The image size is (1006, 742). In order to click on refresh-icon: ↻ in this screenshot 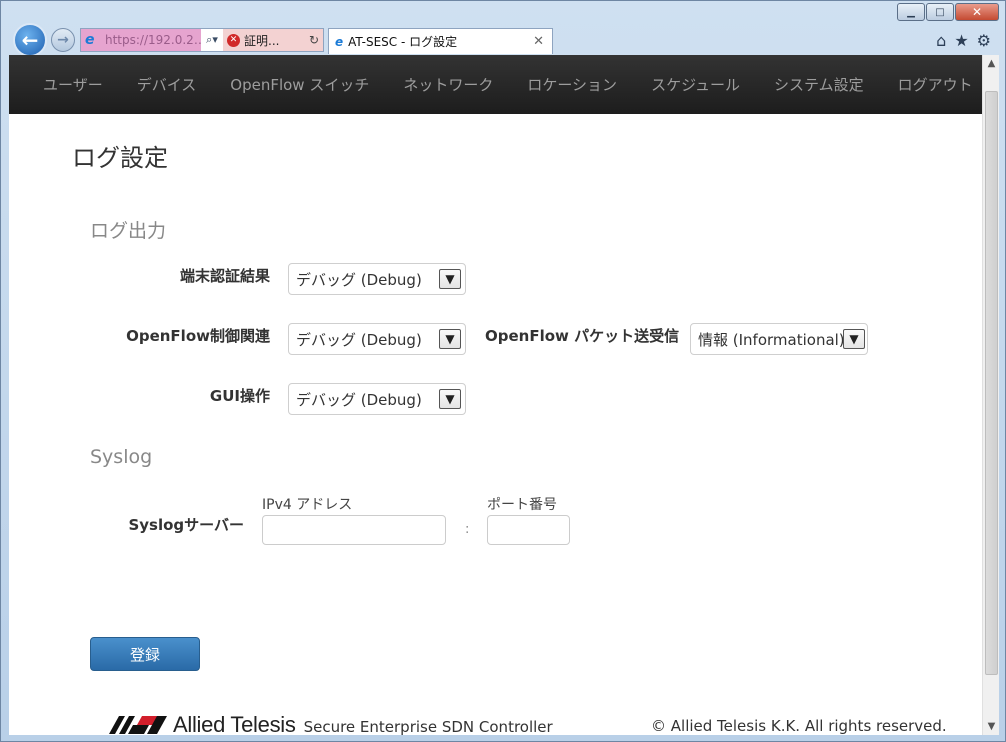, I will do `click(314, 40)`.